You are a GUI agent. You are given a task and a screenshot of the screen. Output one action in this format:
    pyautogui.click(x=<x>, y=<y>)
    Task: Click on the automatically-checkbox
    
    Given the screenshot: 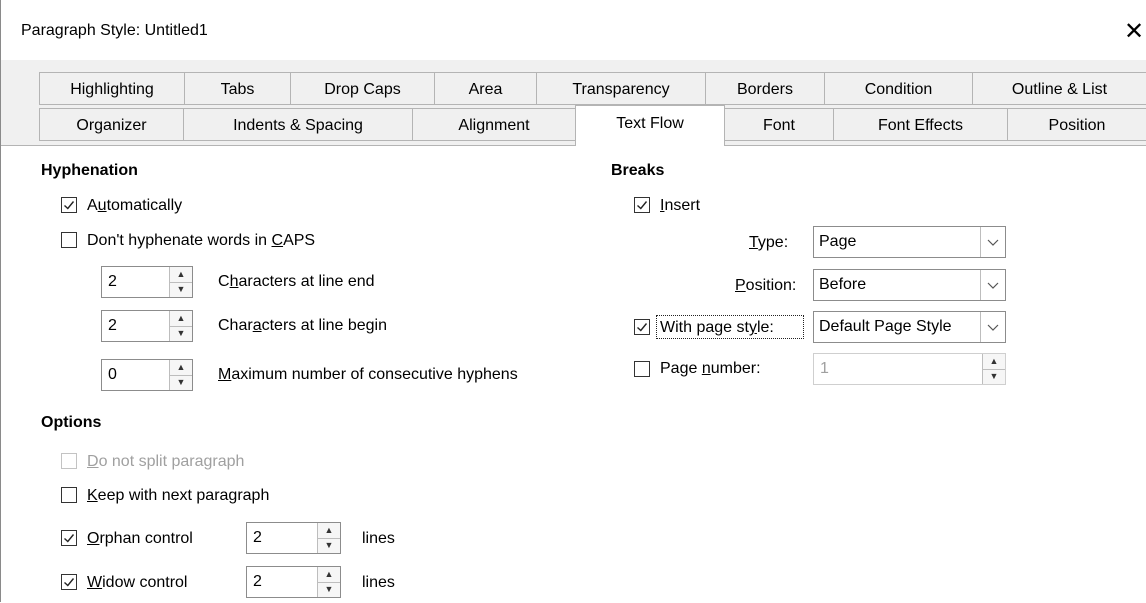 What is the action you would take?
    pyautogui.click(x=69, y=205)
    